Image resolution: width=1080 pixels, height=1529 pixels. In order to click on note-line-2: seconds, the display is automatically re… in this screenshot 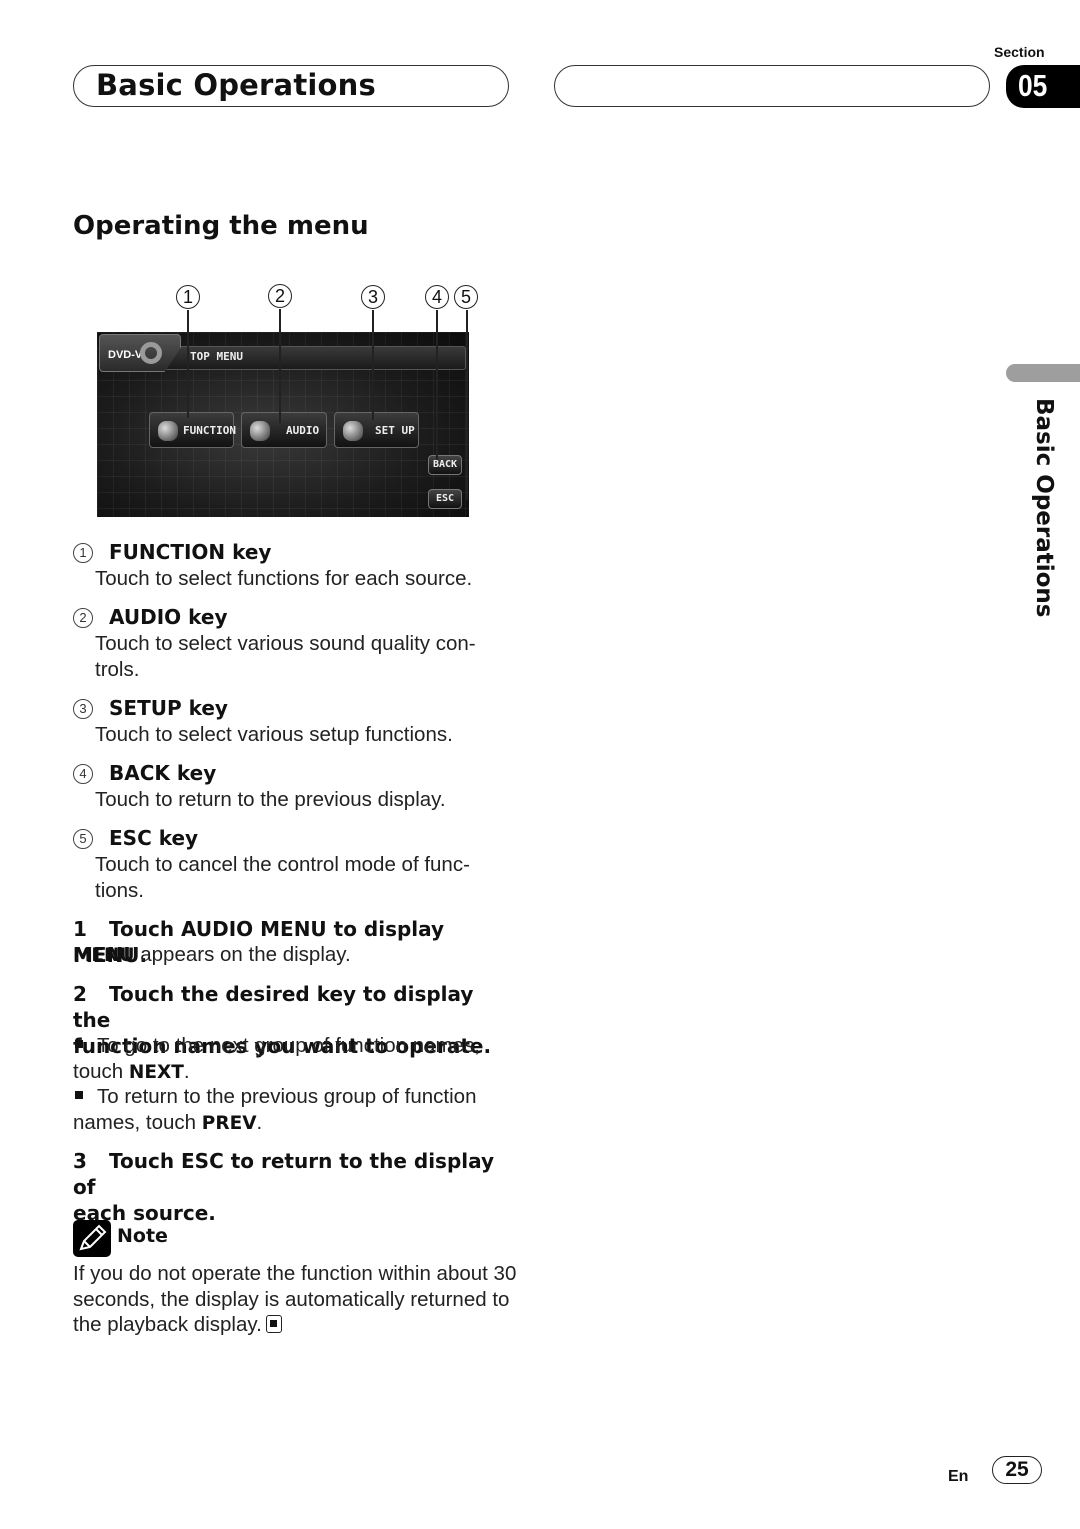, I will do `click(291, 1299)`.